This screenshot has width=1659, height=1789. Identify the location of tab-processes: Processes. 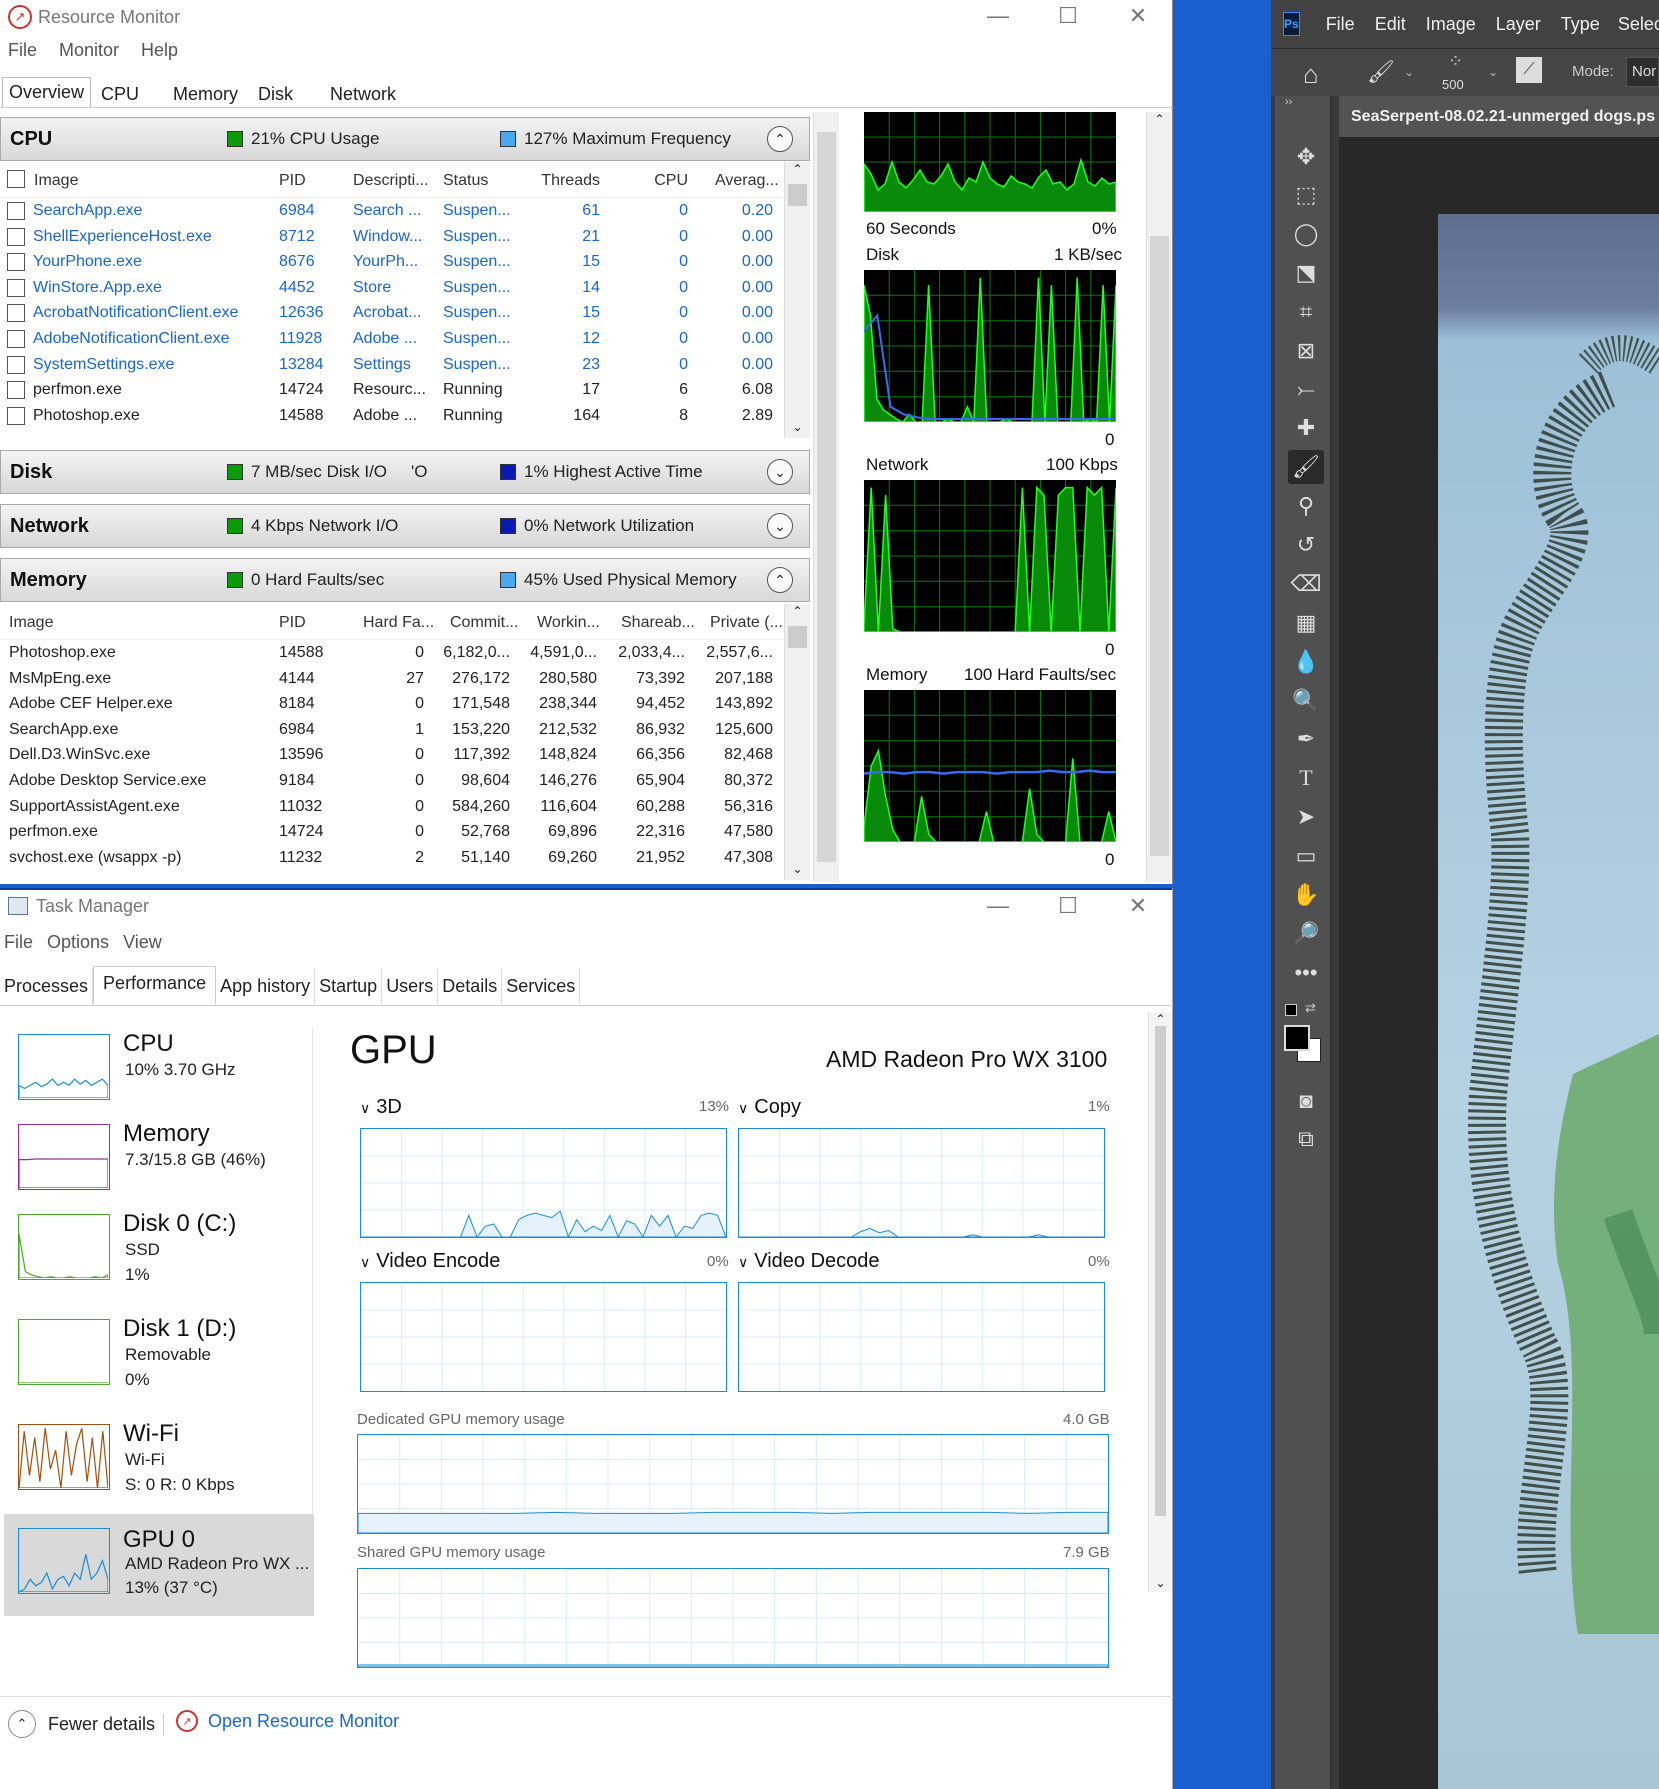
(47, 987).